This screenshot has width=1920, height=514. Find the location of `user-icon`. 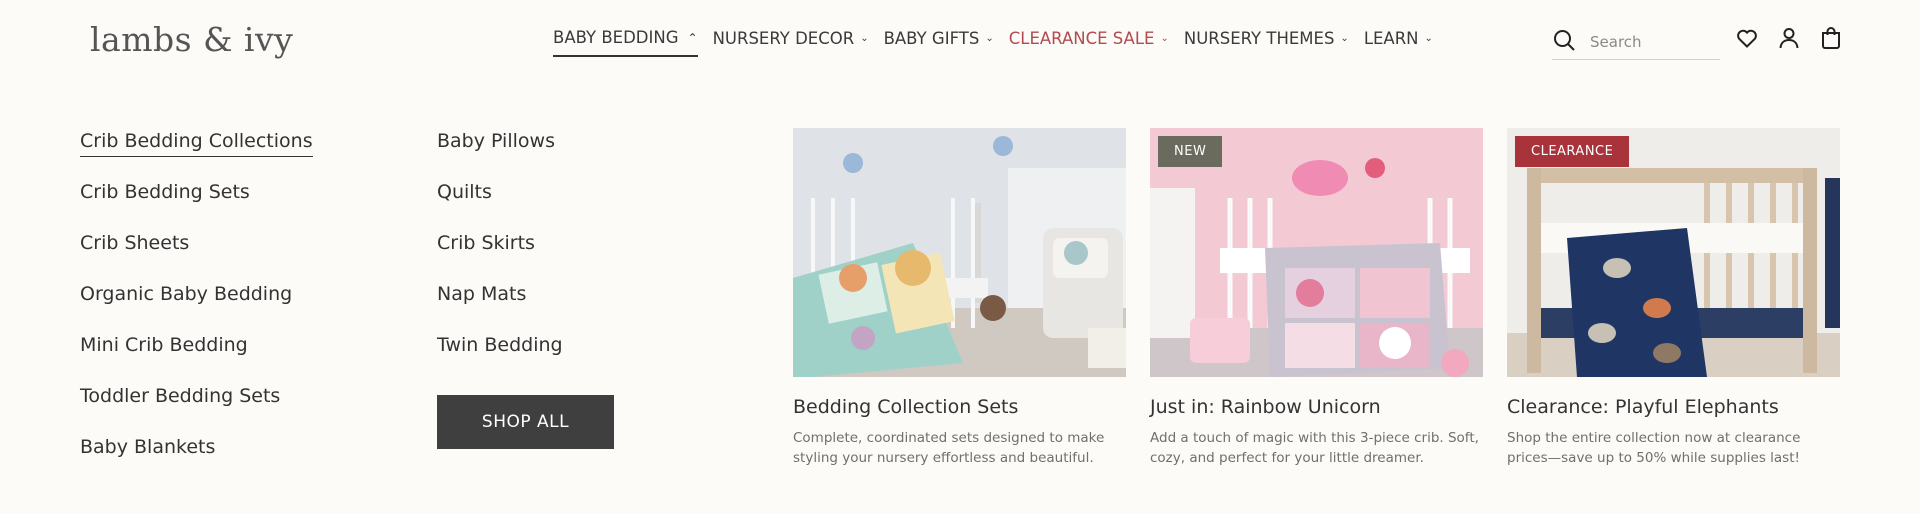

user-icon is located at coordinates (1789, 38).